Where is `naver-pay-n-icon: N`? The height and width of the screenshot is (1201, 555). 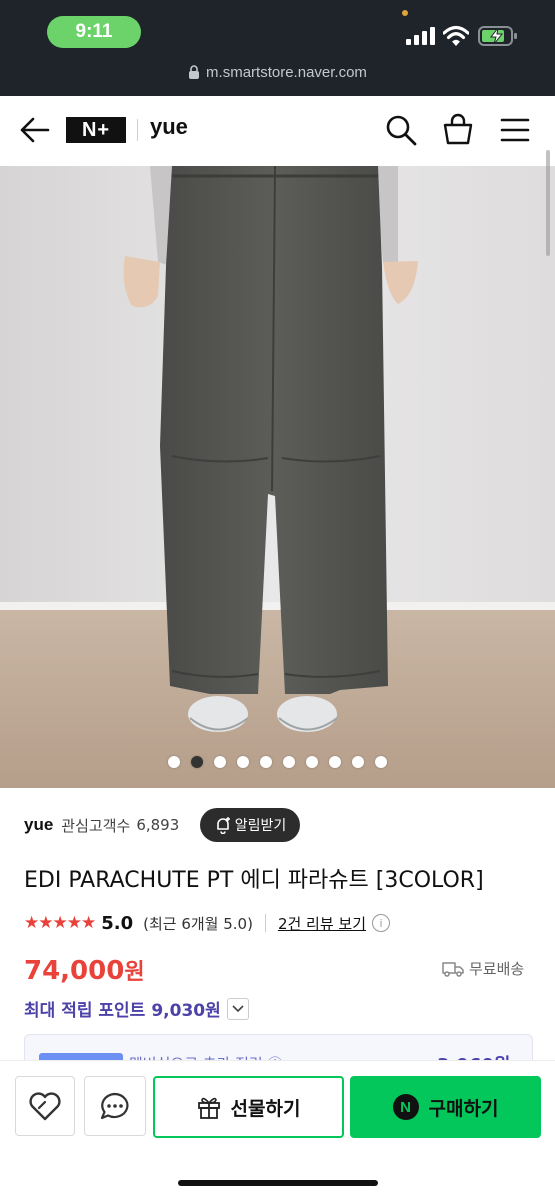 naver-pay-n-icon: N is located at coordinates (405, 1107).